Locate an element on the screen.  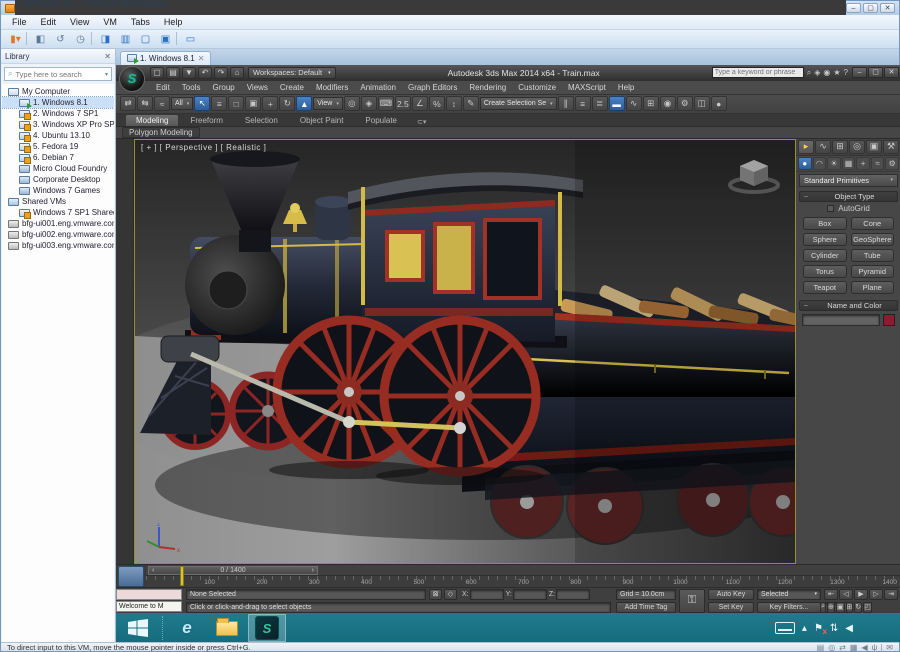
bind-to-space-warp-icon: ≈ is located at coordinates (162, 104).